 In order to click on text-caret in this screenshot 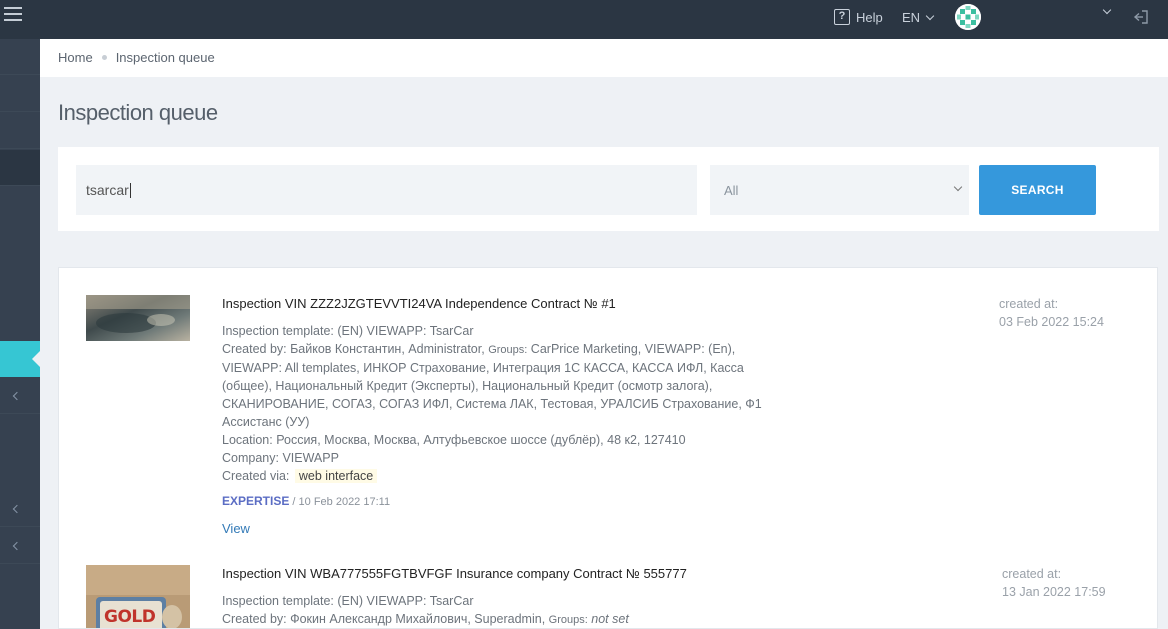, I will do `click(130, 190)`.